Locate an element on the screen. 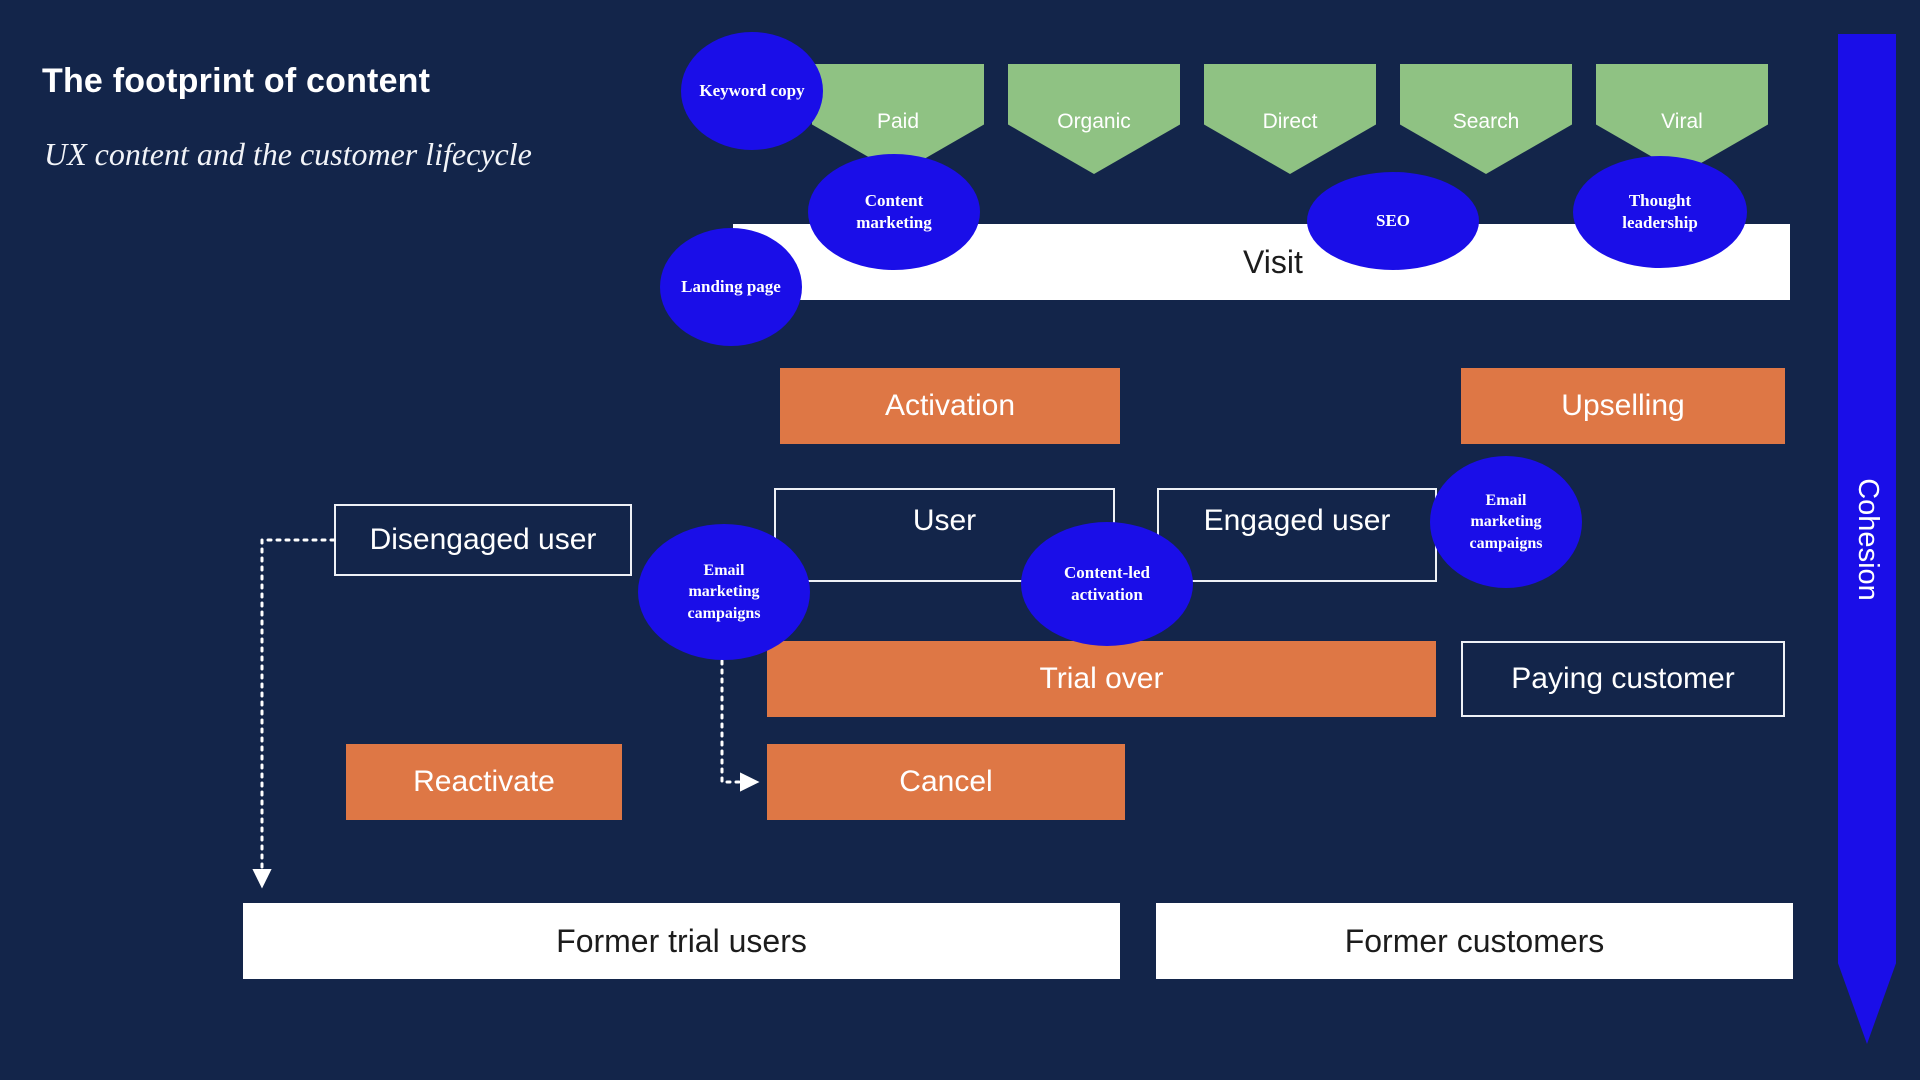 The image size is (1920, 1080). bubble-seo: SEO is located at coordinates (1393, 221).